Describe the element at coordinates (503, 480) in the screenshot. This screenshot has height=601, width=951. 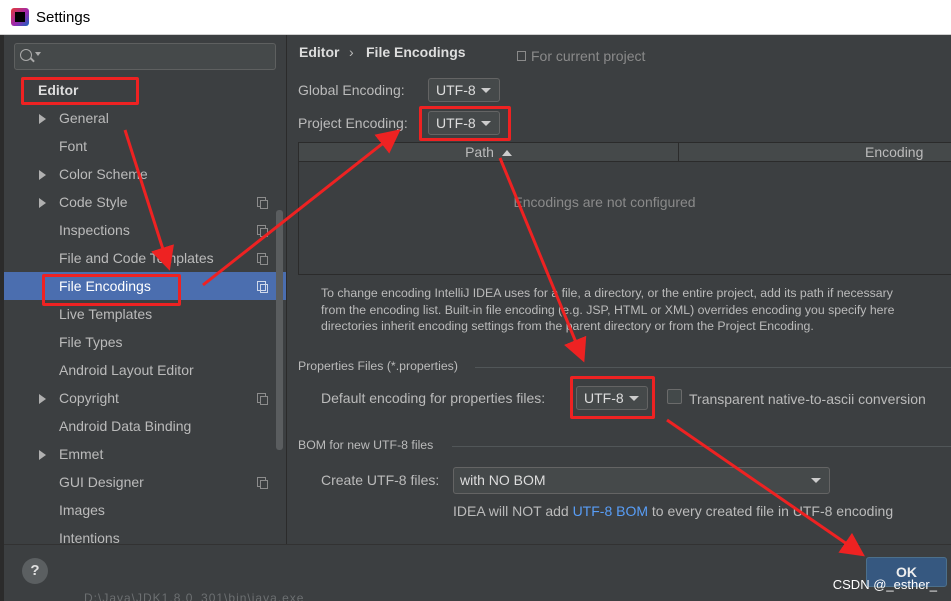
I see `bom-option-value: with NO BOM` at that location.